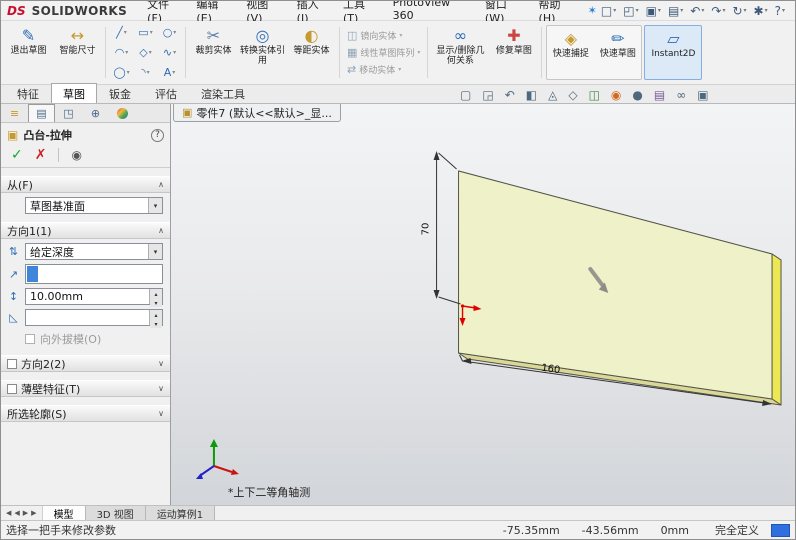 Image resolution: width=796 pixels, height=540 pixels. I want to click on input-language-indicator, so click(780, 530).